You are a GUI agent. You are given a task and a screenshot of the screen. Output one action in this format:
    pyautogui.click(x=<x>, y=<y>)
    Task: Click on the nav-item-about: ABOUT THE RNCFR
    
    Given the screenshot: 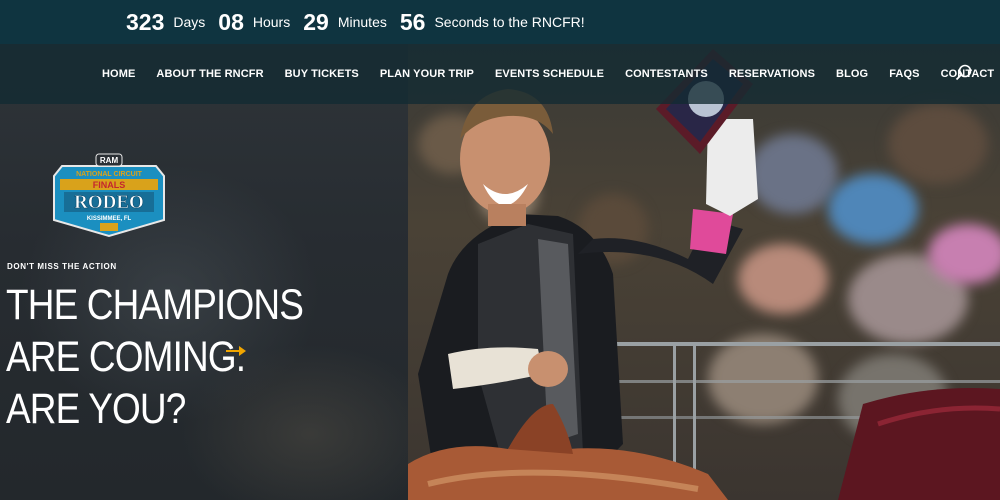 What is the action you would take?
    pyautogui.click(x=209, y=74)
    